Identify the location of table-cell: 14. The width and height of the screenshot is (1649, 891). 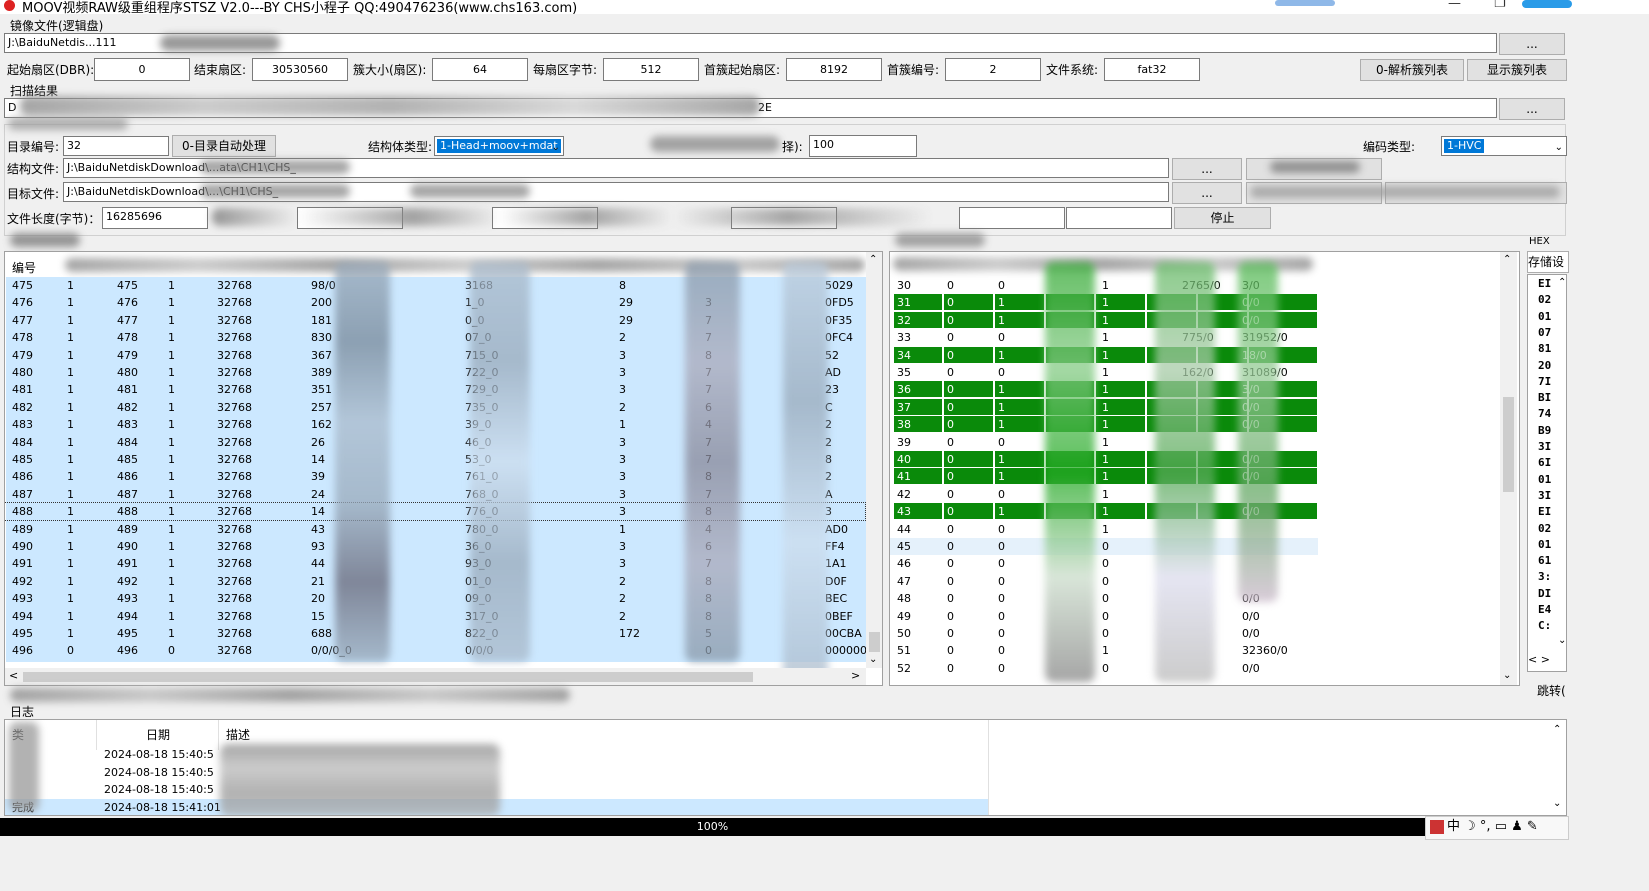
(318, 459).